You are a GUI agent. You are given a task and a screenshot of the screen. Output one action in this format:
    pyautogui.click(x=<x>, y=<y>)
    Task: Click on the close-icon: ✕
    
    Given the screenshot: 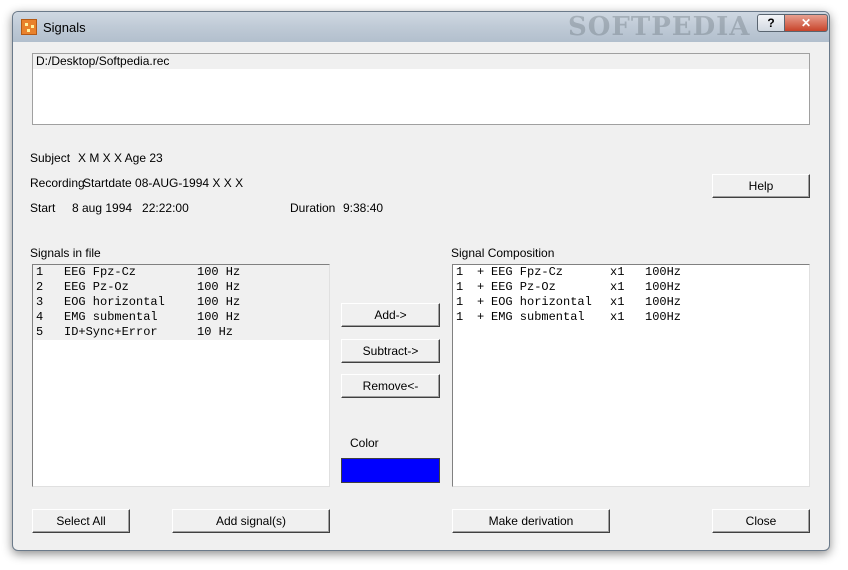 What is the action you would take?
    pyautogui.click(x=806, y=23)
    